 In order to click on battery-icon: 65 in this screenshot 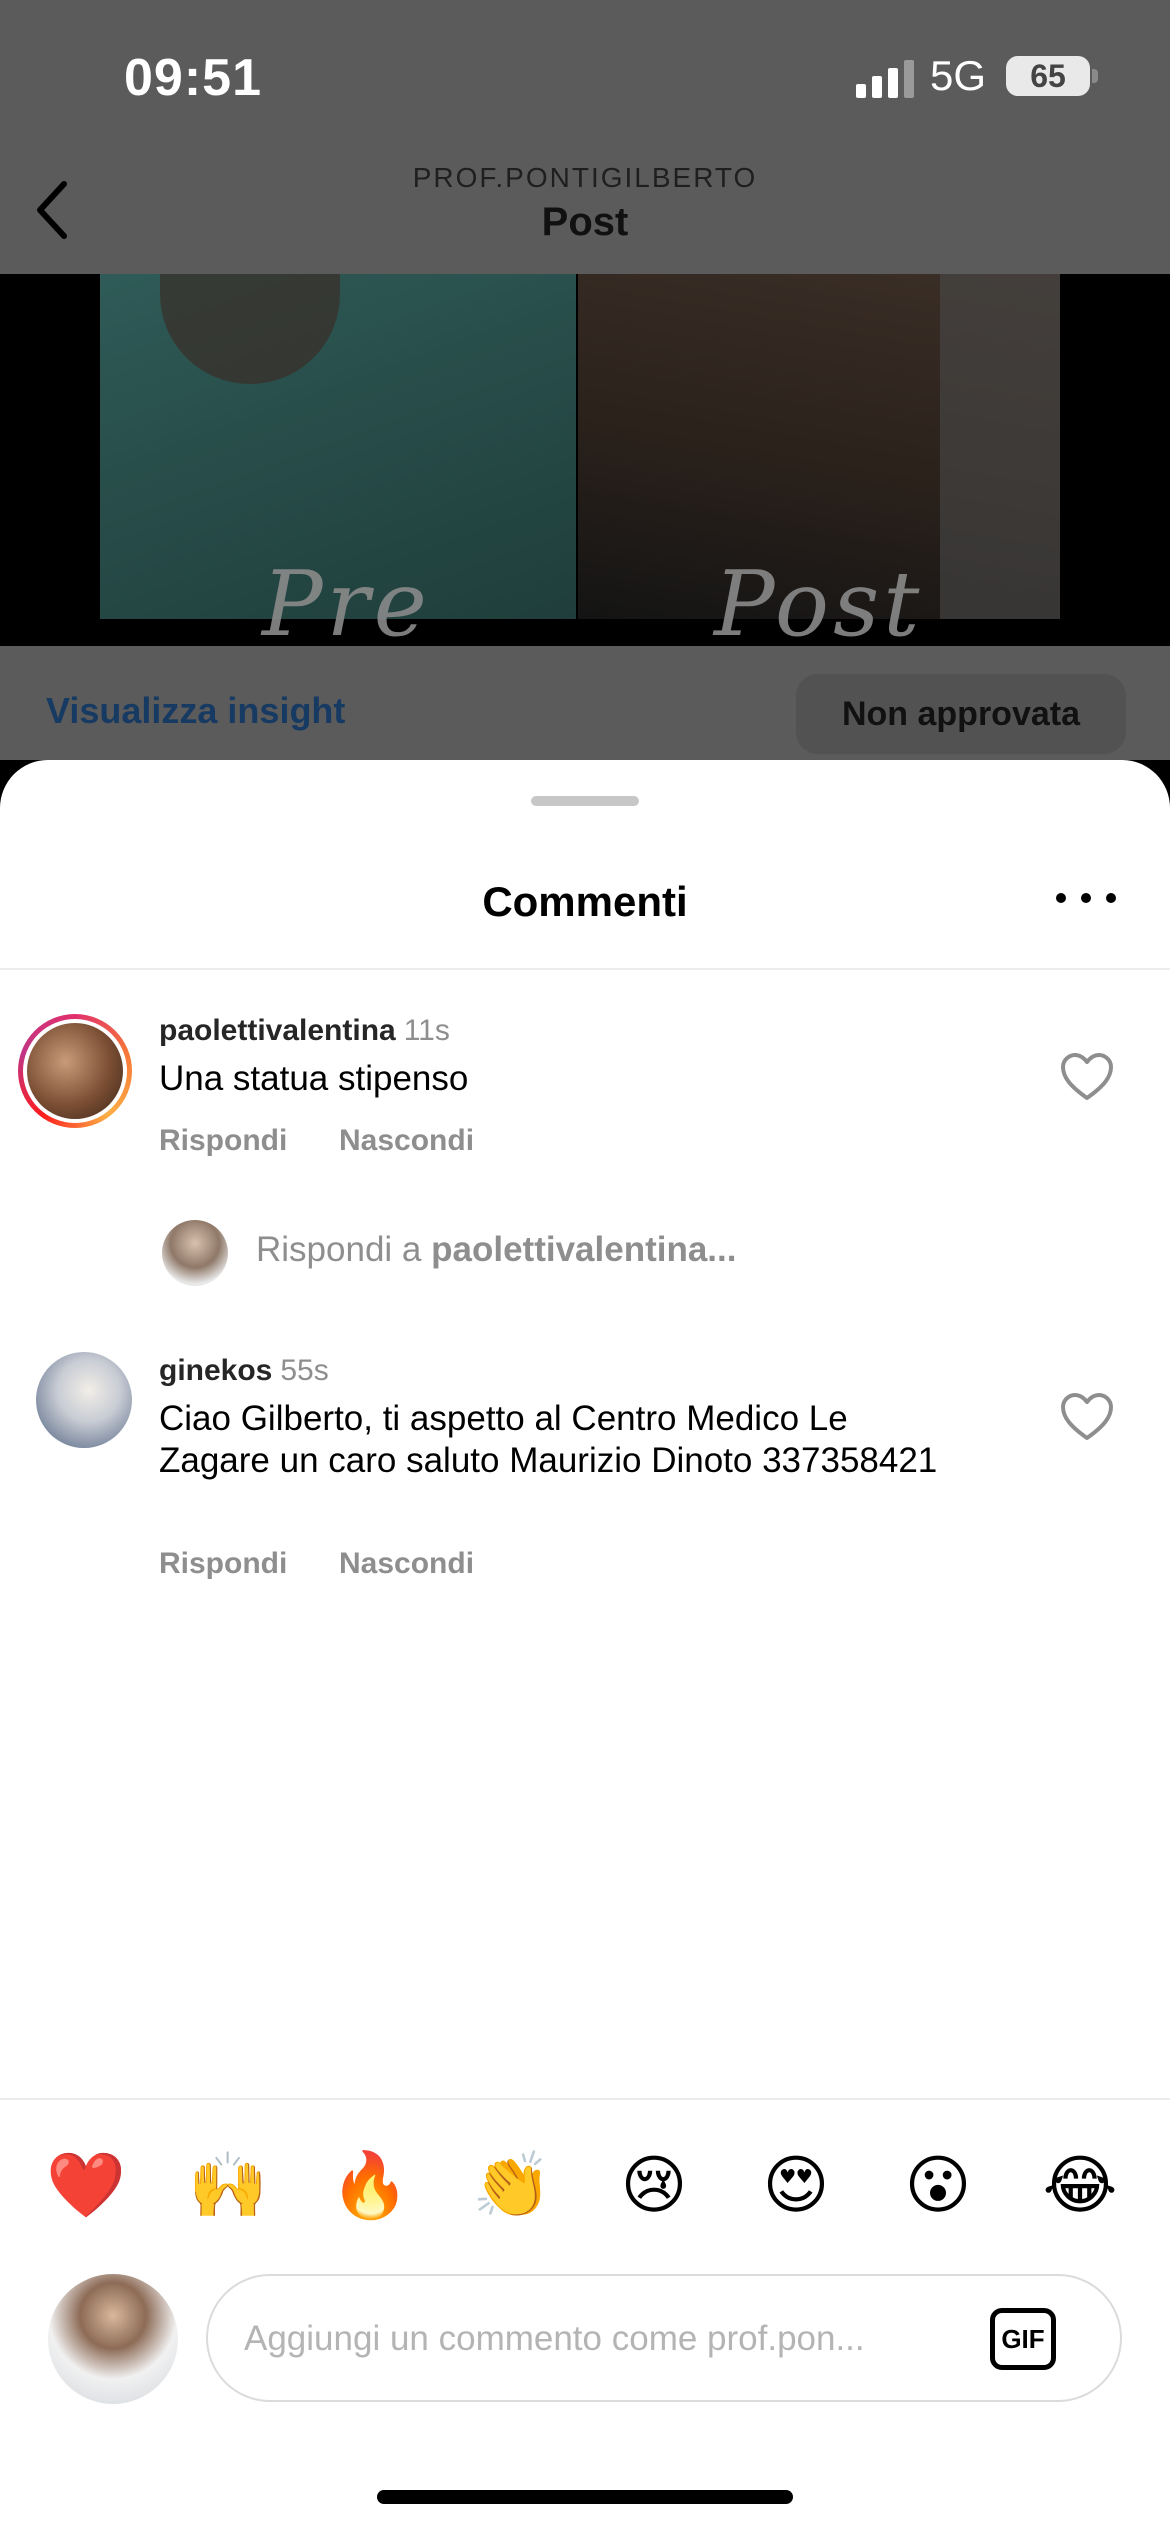, I will do `click(1048, 76)`.